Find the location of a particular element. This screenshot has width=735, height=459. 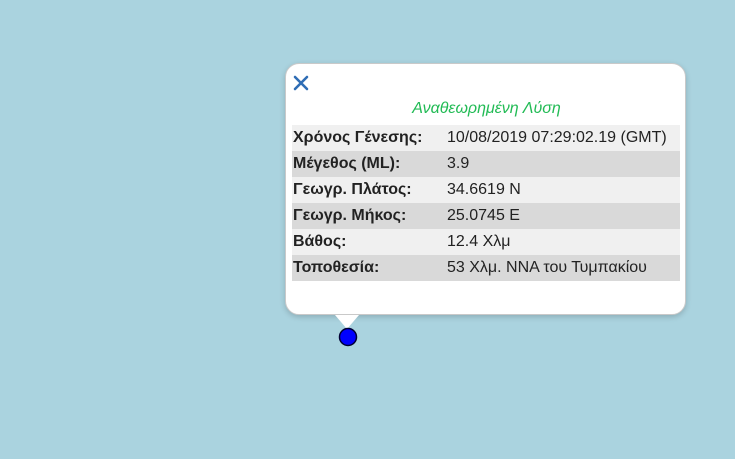

table-row-magnitude: Μέγεθος (ML): 3.9 is located at coordinates (486, 164).